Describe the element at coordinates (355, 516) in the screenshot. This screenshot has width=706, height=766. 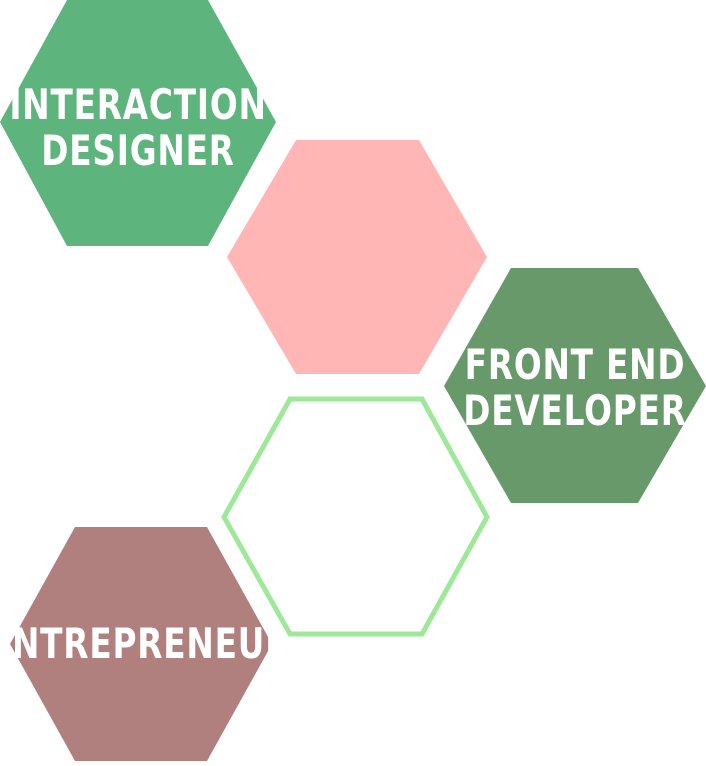
I see `hexagon-outline-green` at that location.